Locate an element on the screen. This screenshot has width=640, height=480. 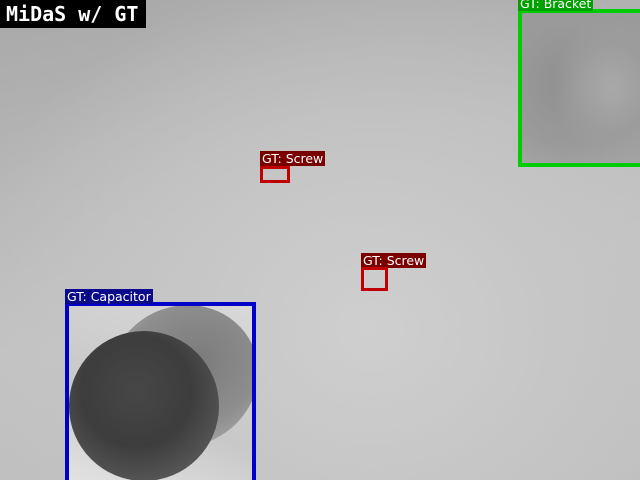
capacitor-bounding-box is located at coordinates (160, 391).